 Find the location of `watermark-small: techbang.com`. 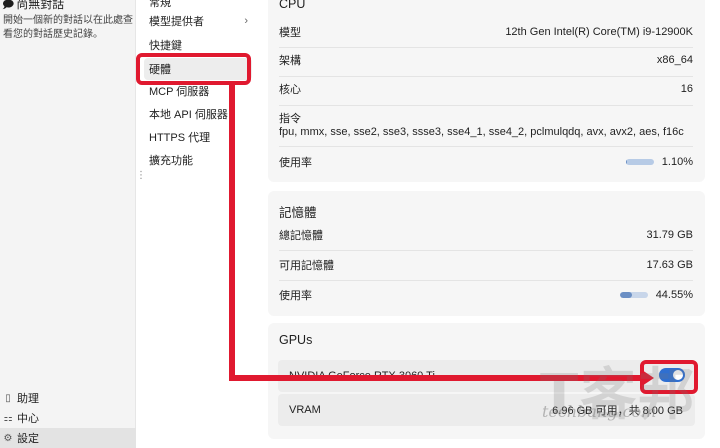

watermark-small: techbang.com is located at coordinates (599, 411).